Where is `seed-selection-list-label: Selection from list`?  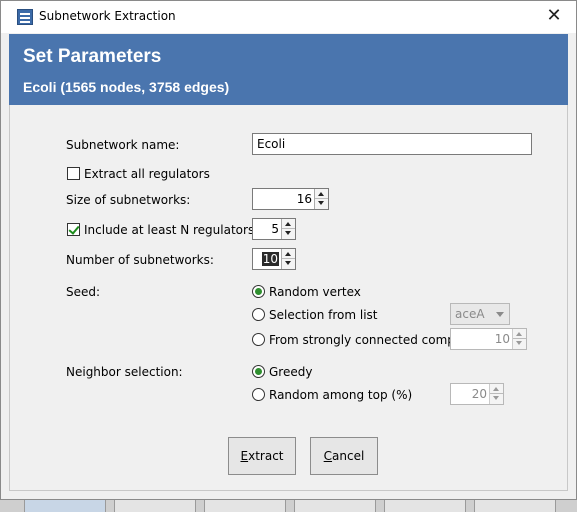 seed-selection-list-label: Selection from list is located at coordinates (323, 315).